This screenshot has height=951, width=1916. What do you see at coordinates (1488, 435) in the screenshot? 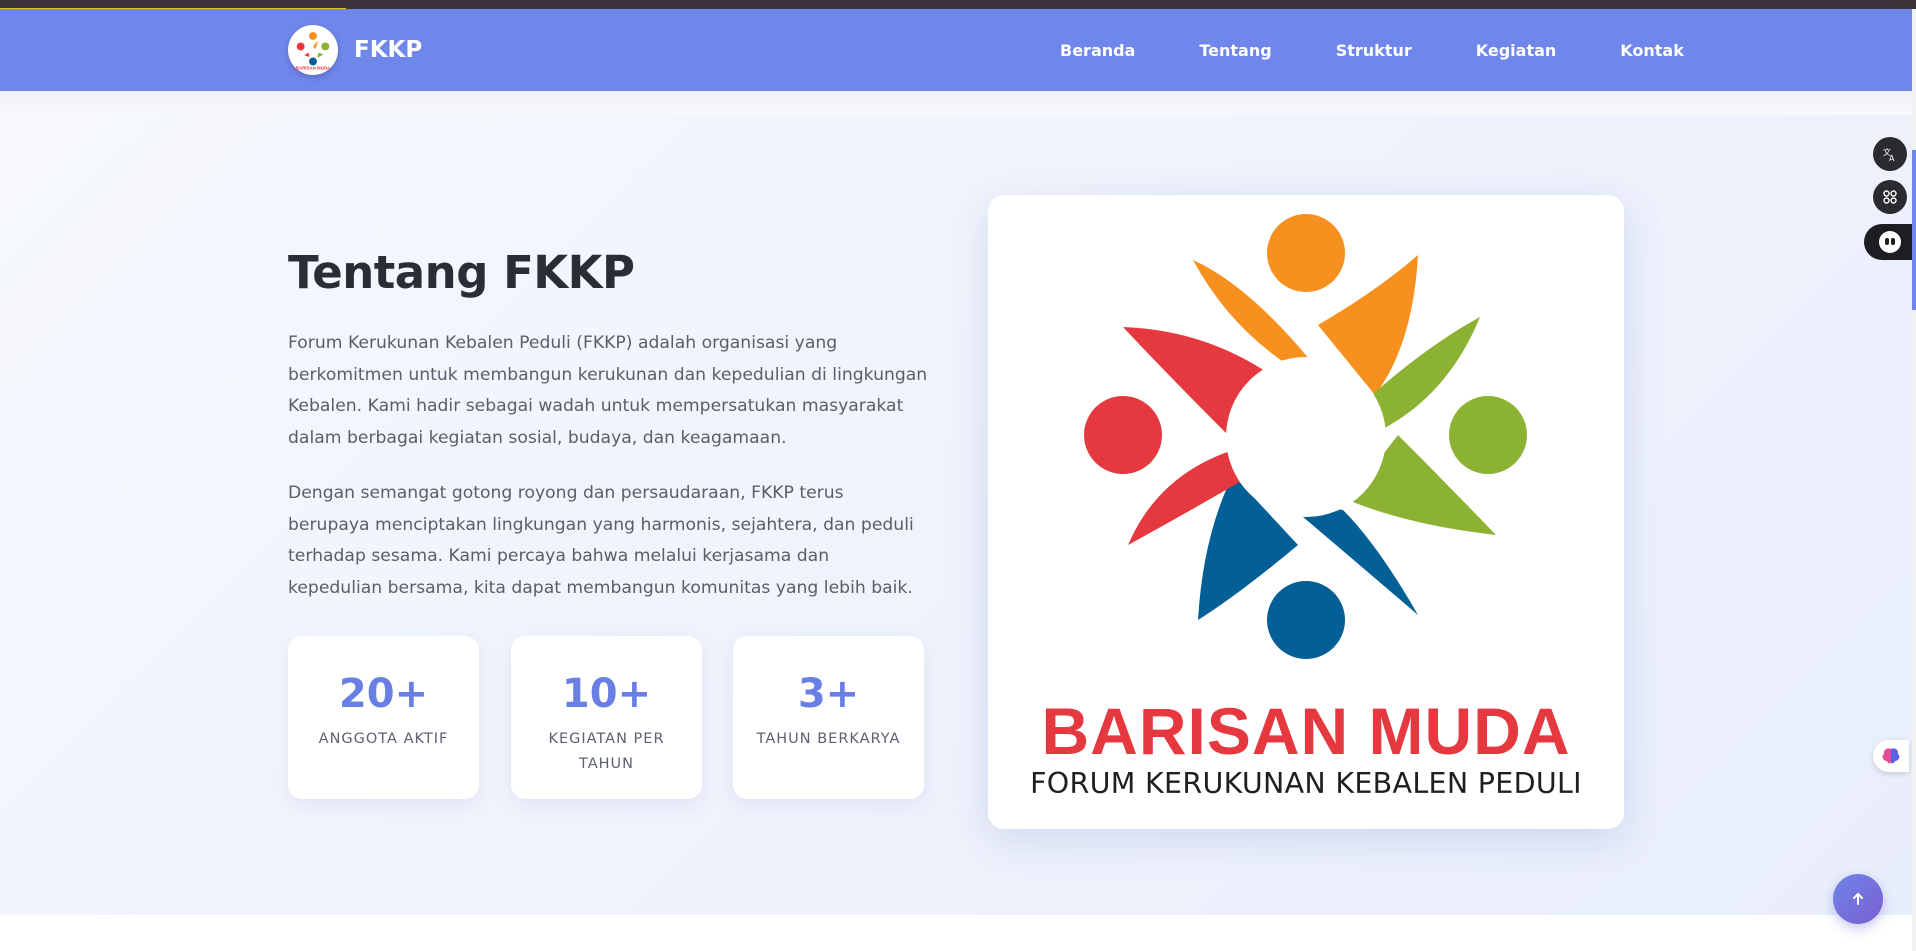
I see `logo-head-green` at bounding box center [1488, 435].